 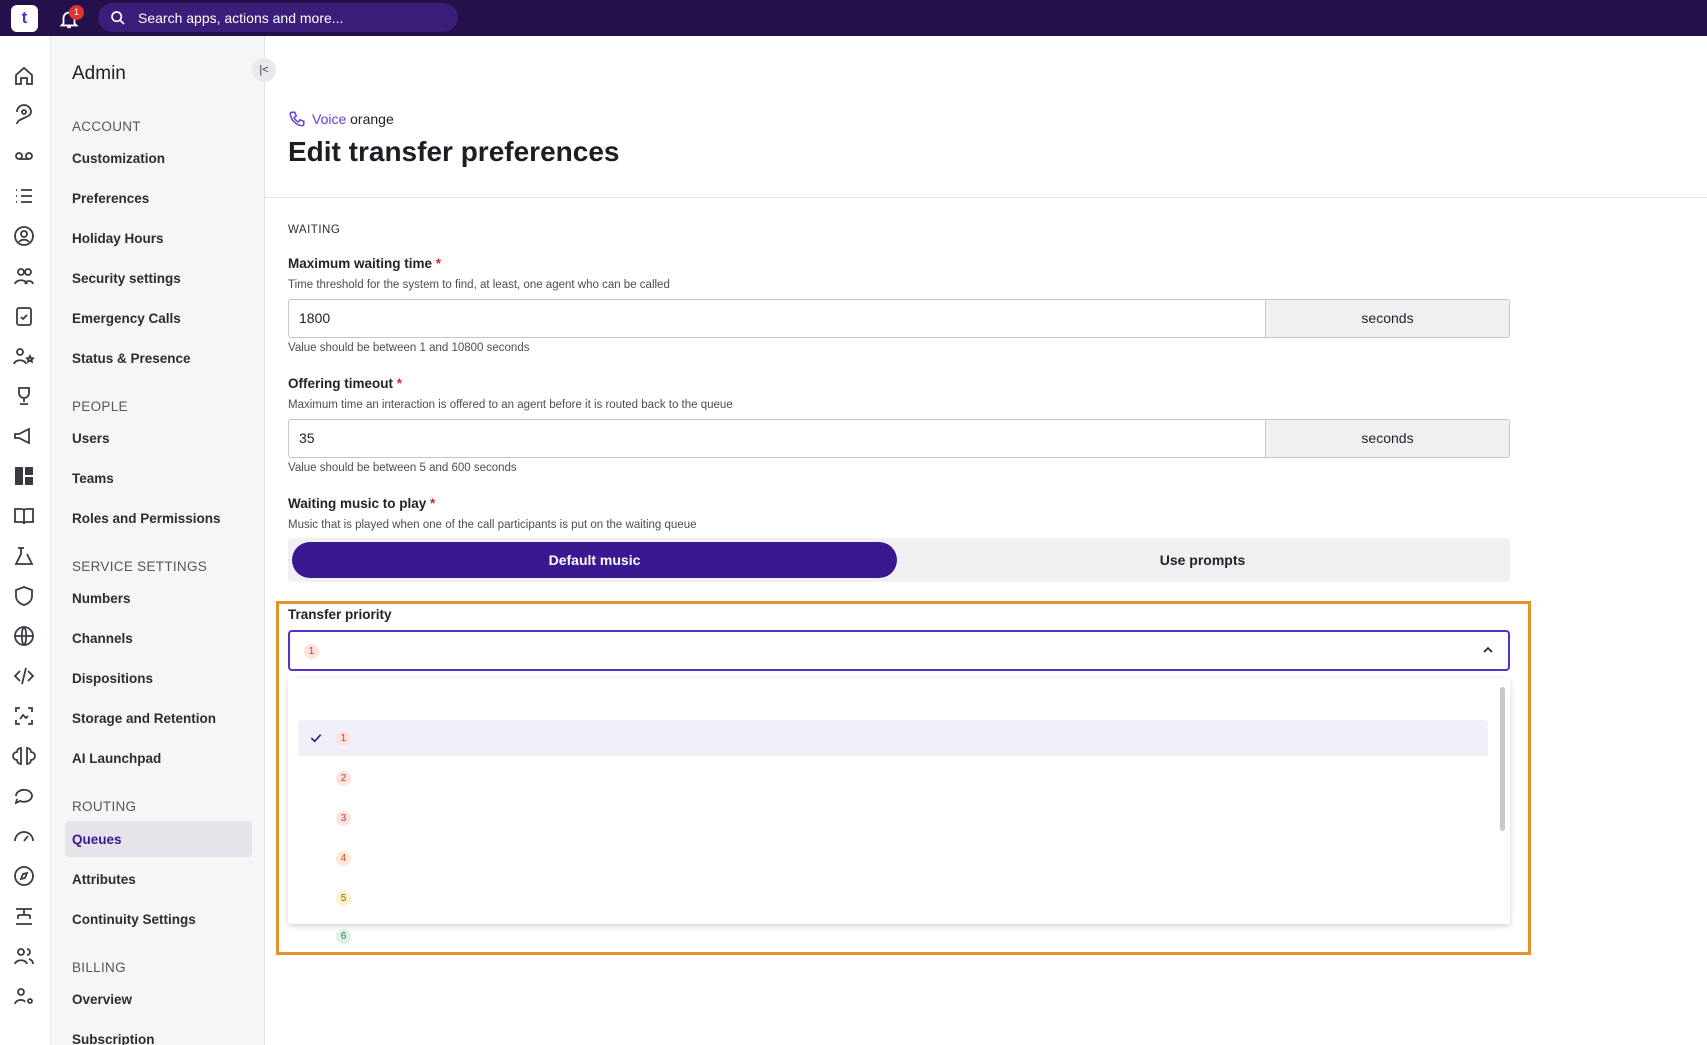 What do you see at coordinates (24, 636) in the screenshot?
I see `globe-icon` at bounding box center [24, 636].